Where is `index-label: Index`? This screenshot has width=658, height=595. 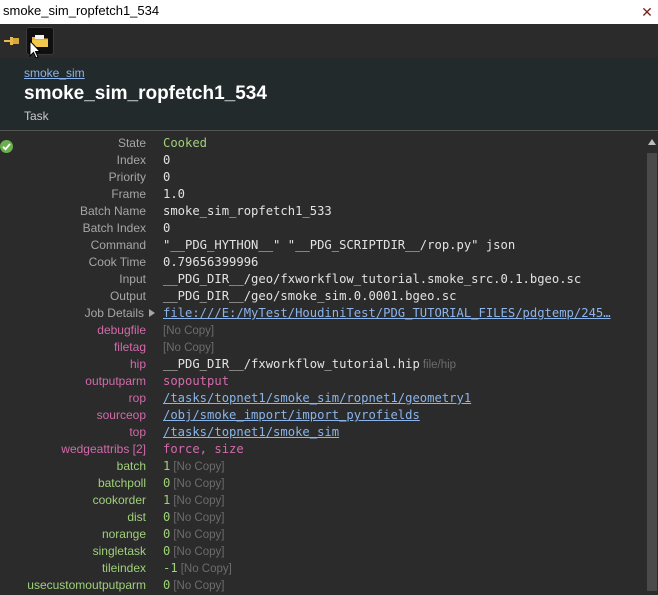 index-label: Index is located at coordinates (131, 160).